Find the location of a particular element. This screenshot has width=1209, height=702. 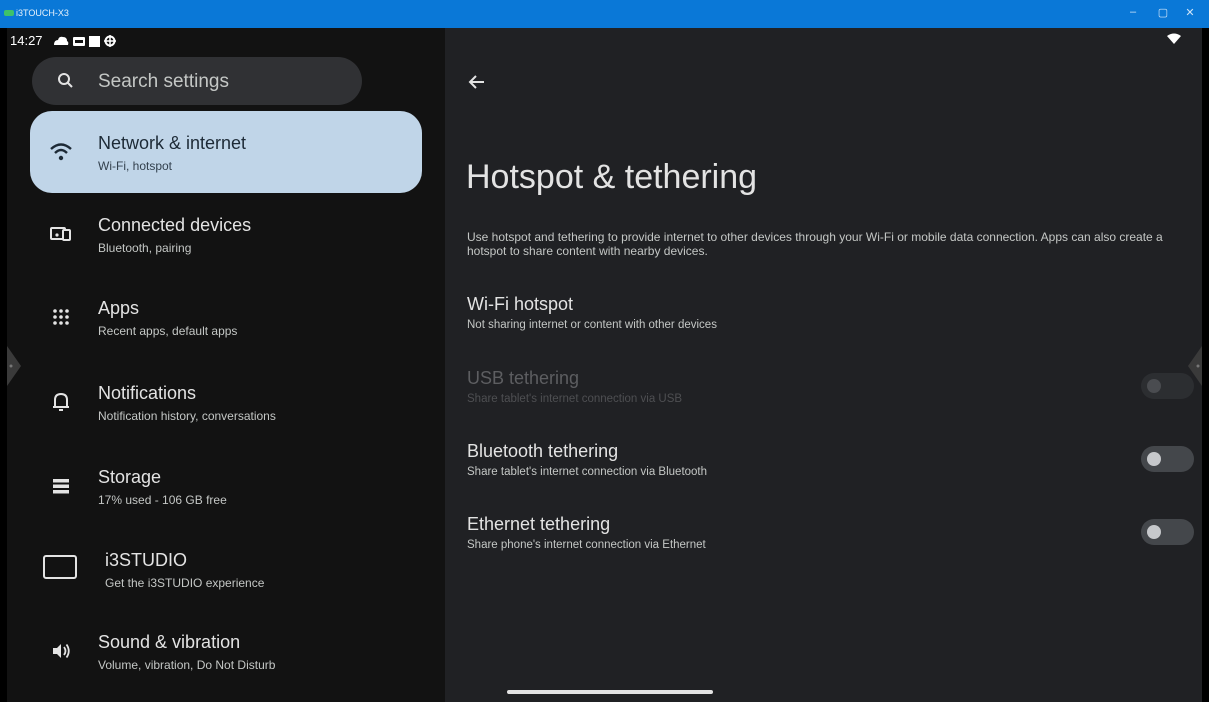

sidebar-item-network-internet: Network & internet Wi-Fi, hotspot is located at coordinates (226, 152).